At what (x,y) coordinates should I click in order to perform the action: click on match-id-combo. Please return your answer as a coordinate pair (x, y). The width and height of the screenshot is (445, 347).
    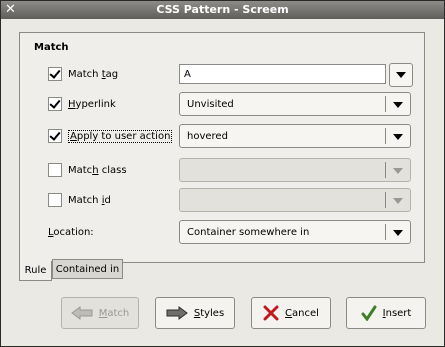
    Looking at the image, I should click on (295, 200).